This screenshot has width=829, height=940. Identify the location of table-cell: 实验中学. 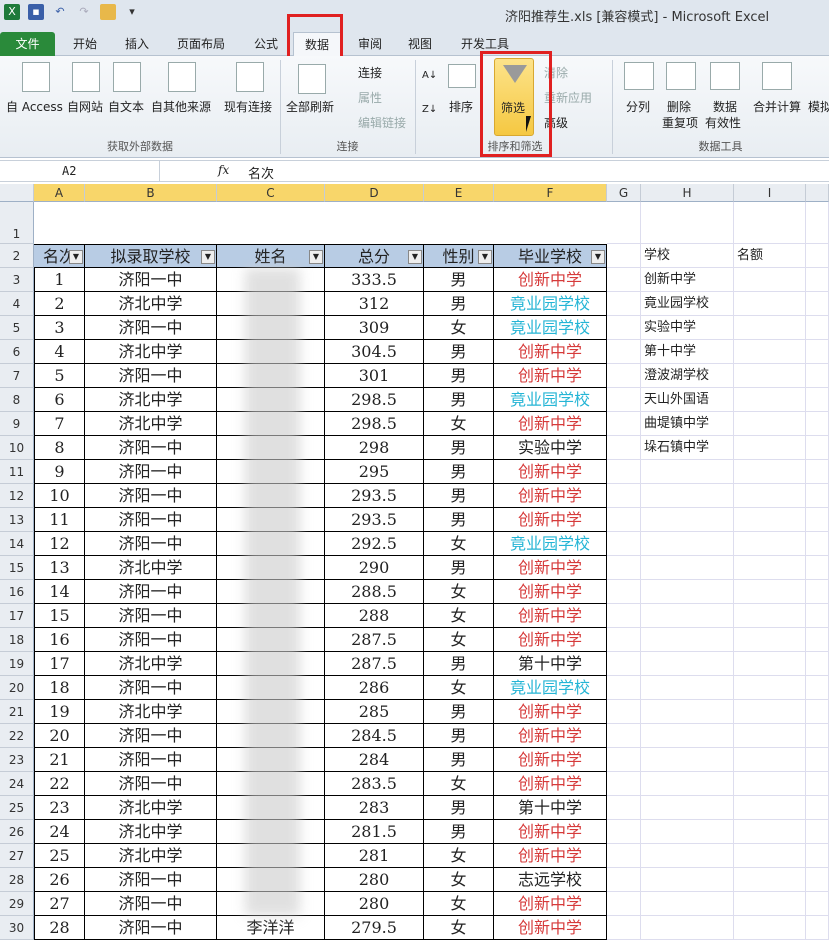
(550, 448).